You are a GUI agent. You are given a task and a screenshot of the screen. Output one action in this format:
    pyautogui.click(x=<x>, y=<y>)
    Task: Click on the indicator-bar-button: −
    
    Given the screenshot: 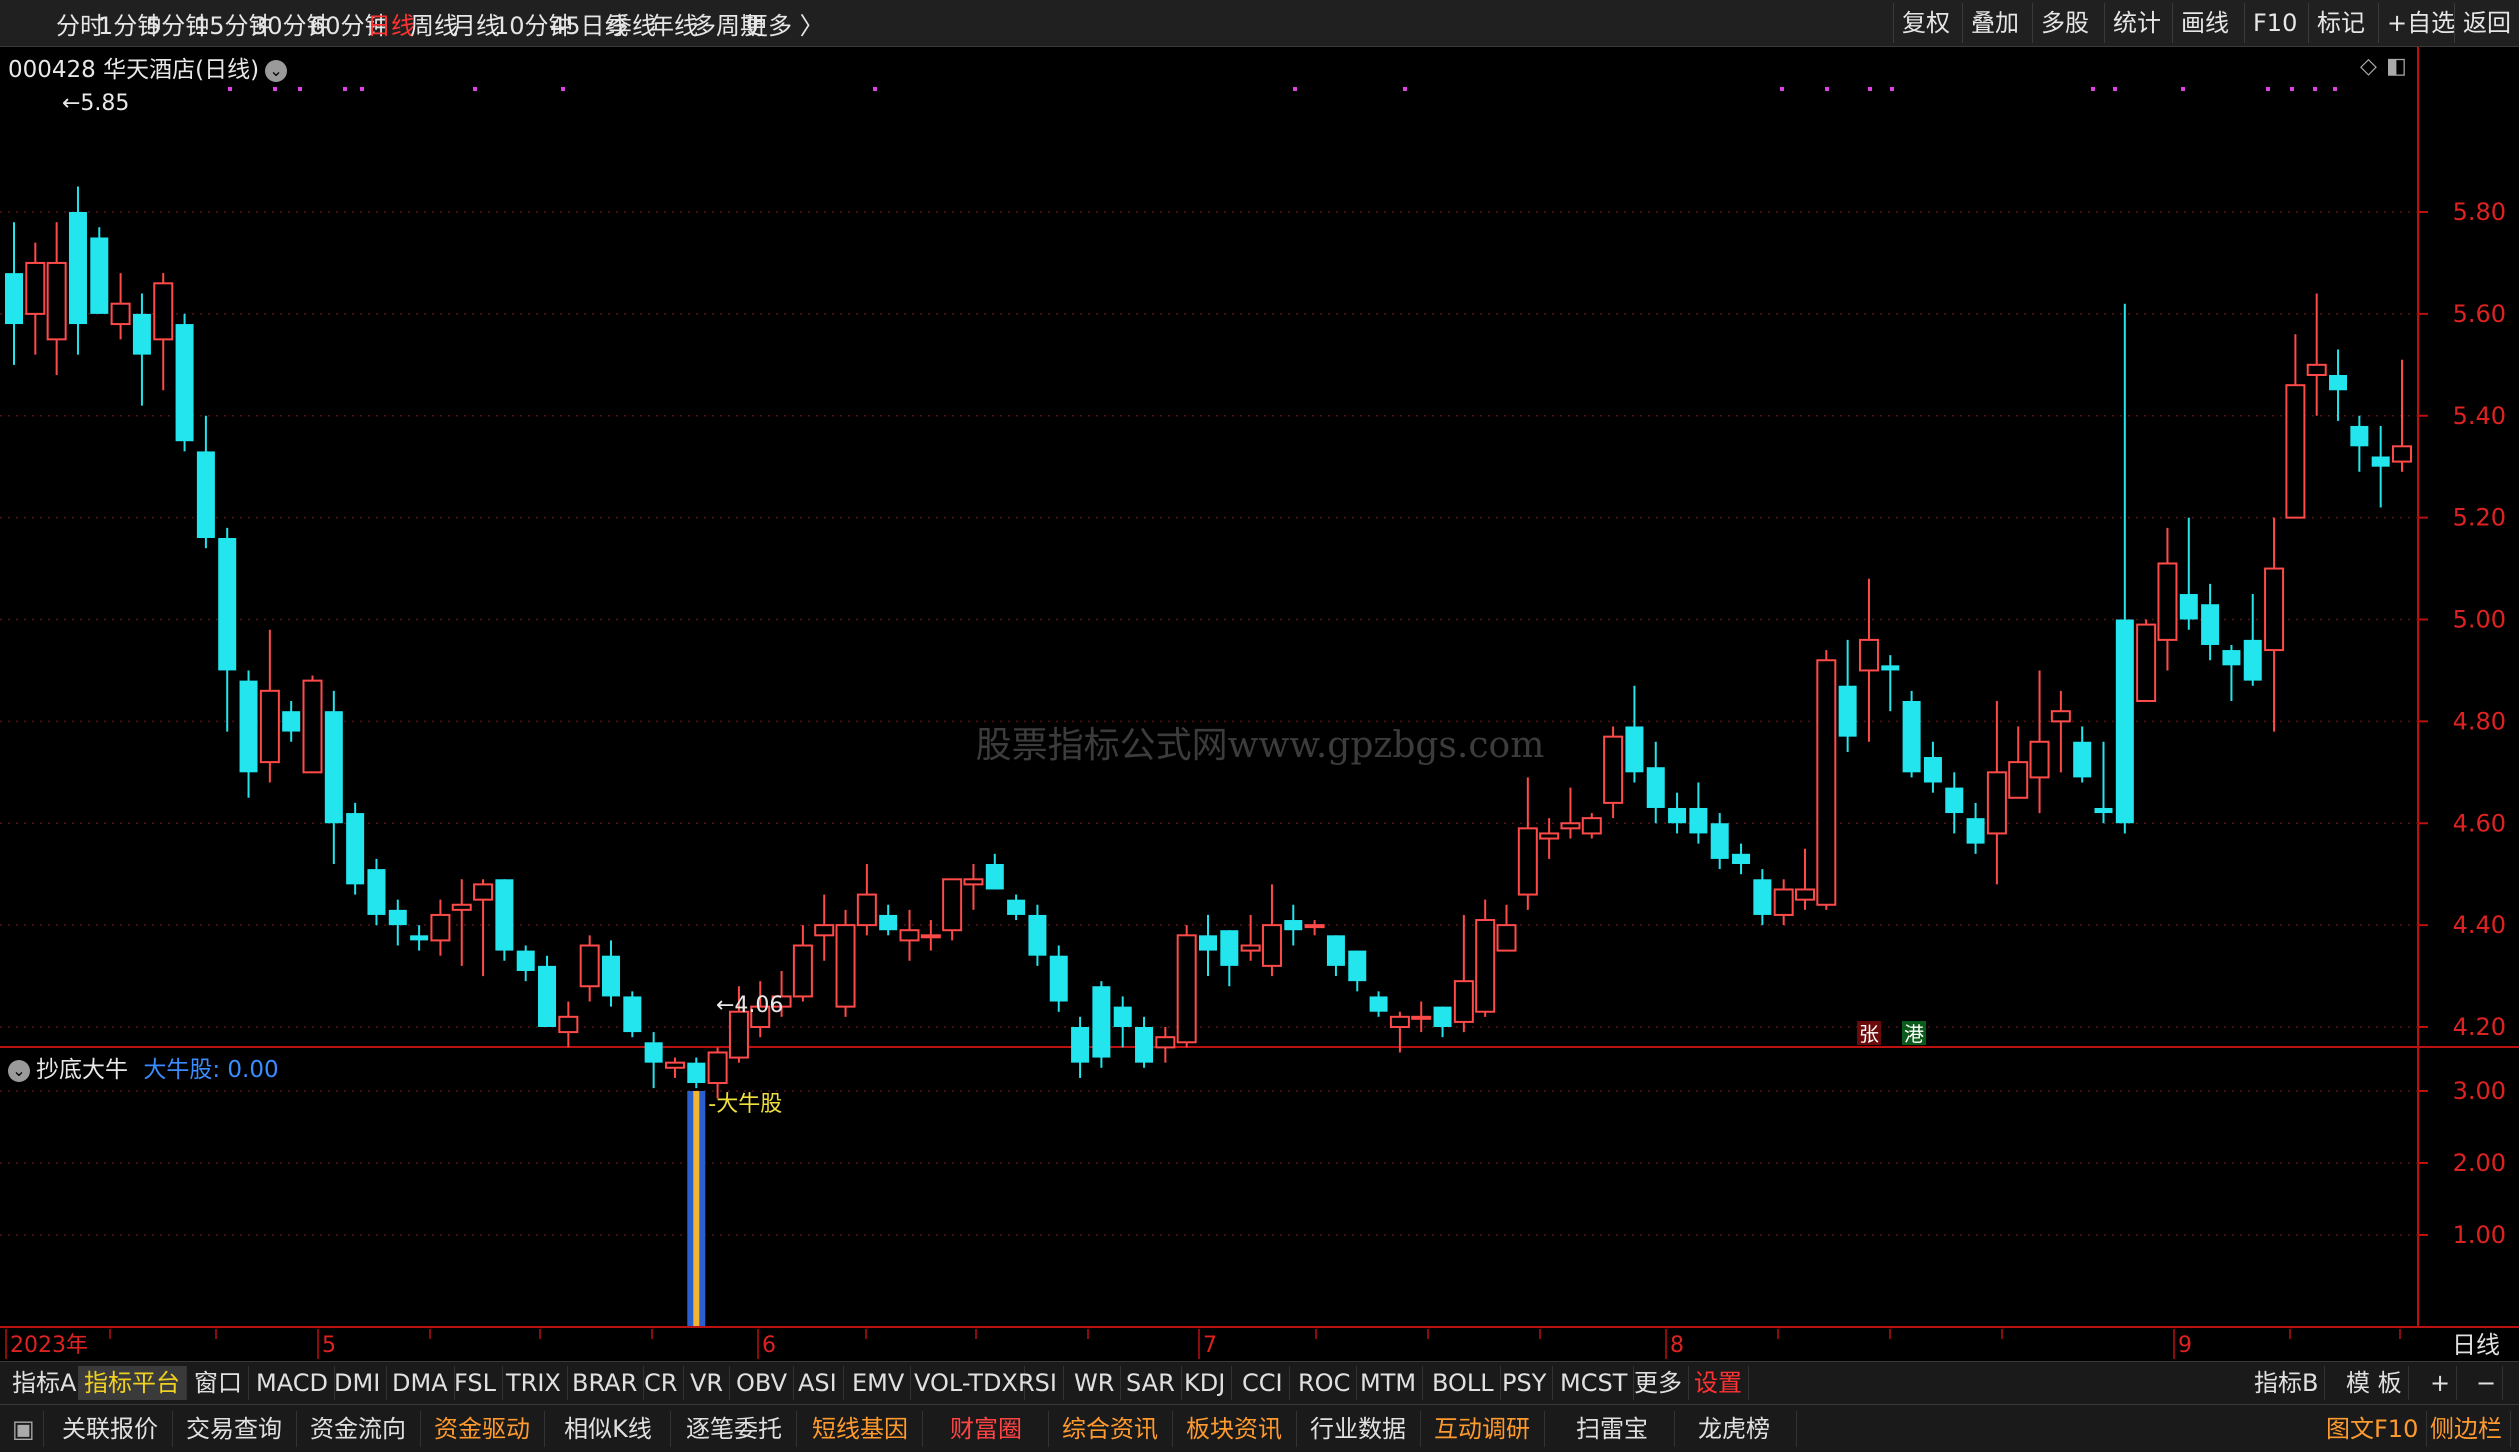 What is the action you would take?
    pyautogui.click(x=2487, y=1383)
    